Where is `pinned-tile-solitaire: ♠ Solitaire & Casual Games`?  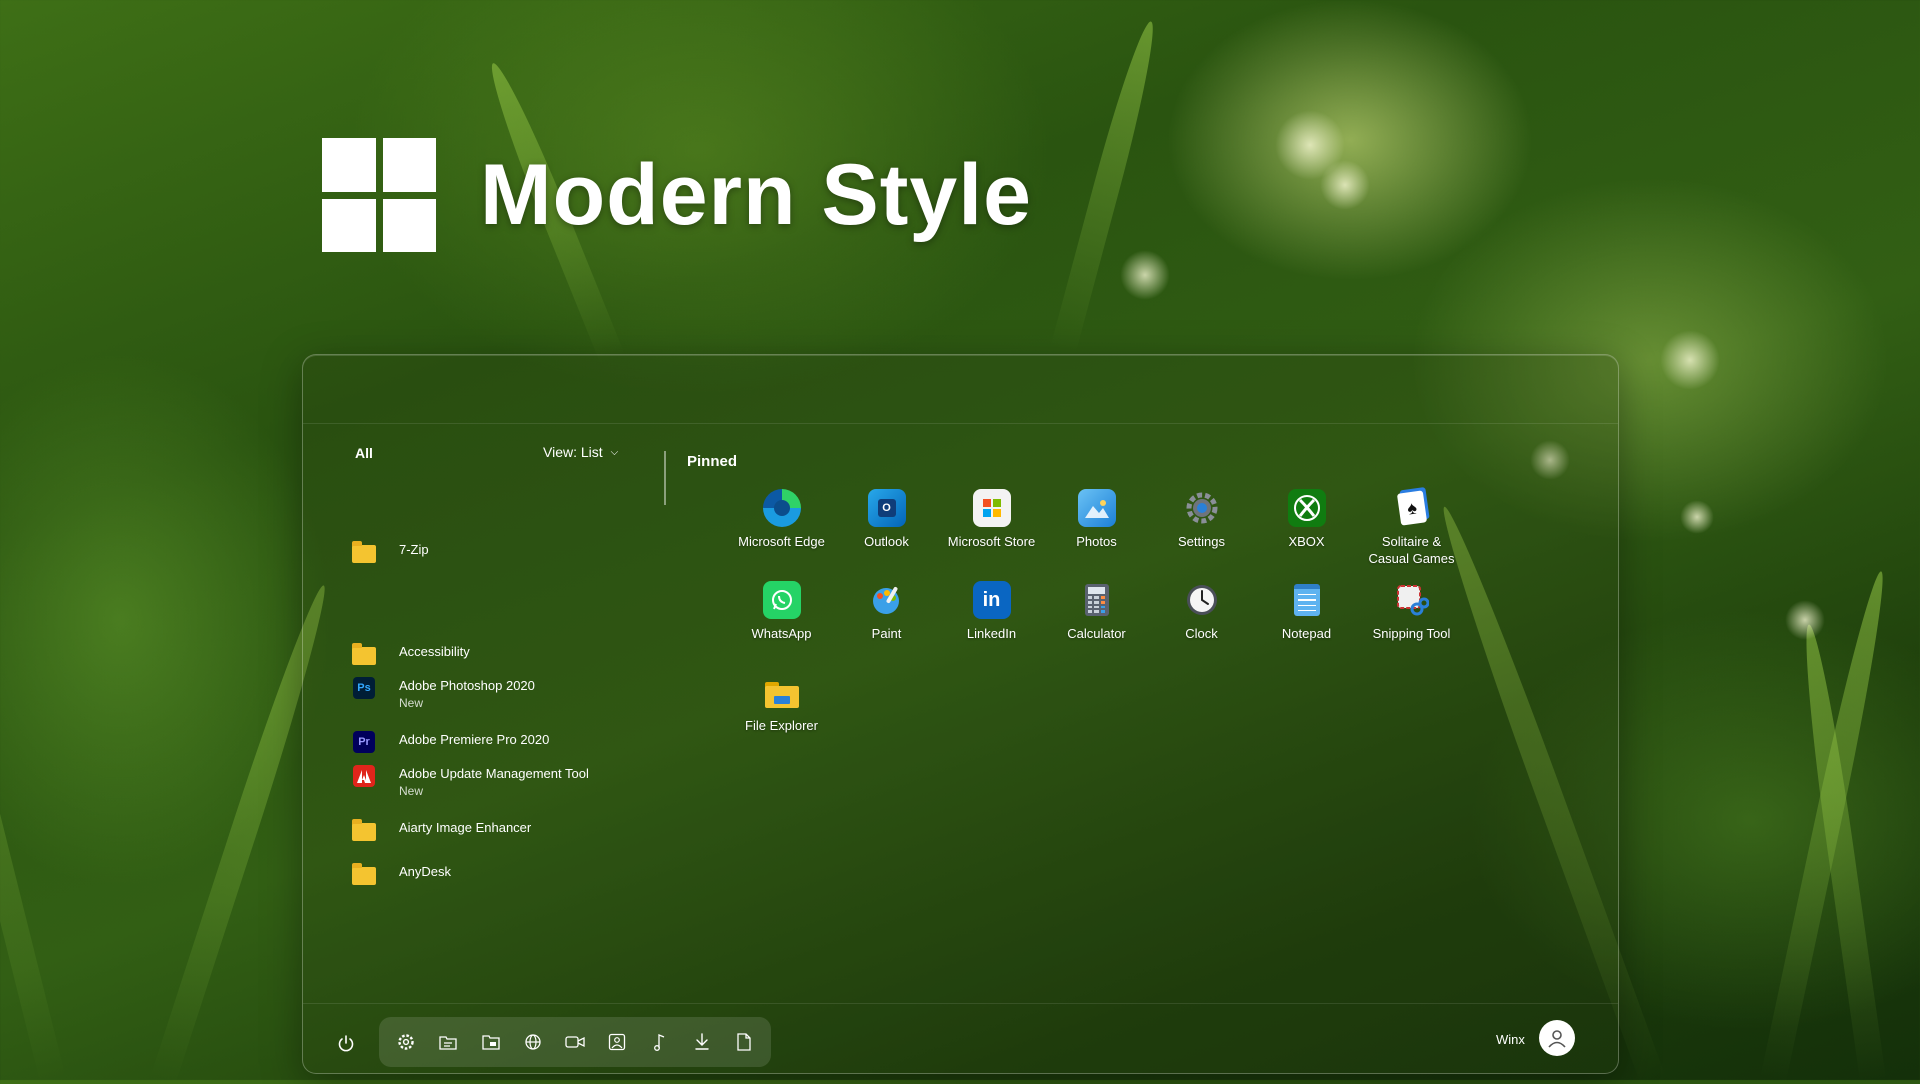
pinned-tile-solitaire: ♠ Solitaire & Casual Games is located at coordinates (1411, 535).